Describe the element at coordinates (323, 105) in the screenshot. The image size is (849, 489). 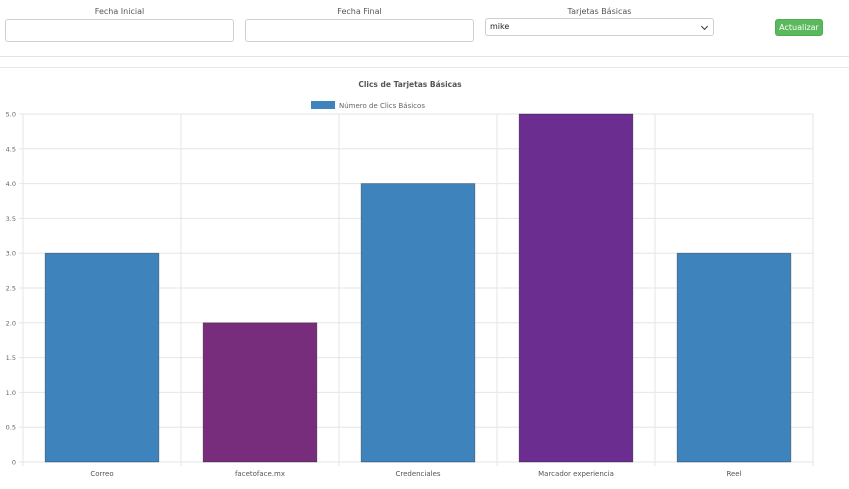
I see `legend-swatch` at that location.